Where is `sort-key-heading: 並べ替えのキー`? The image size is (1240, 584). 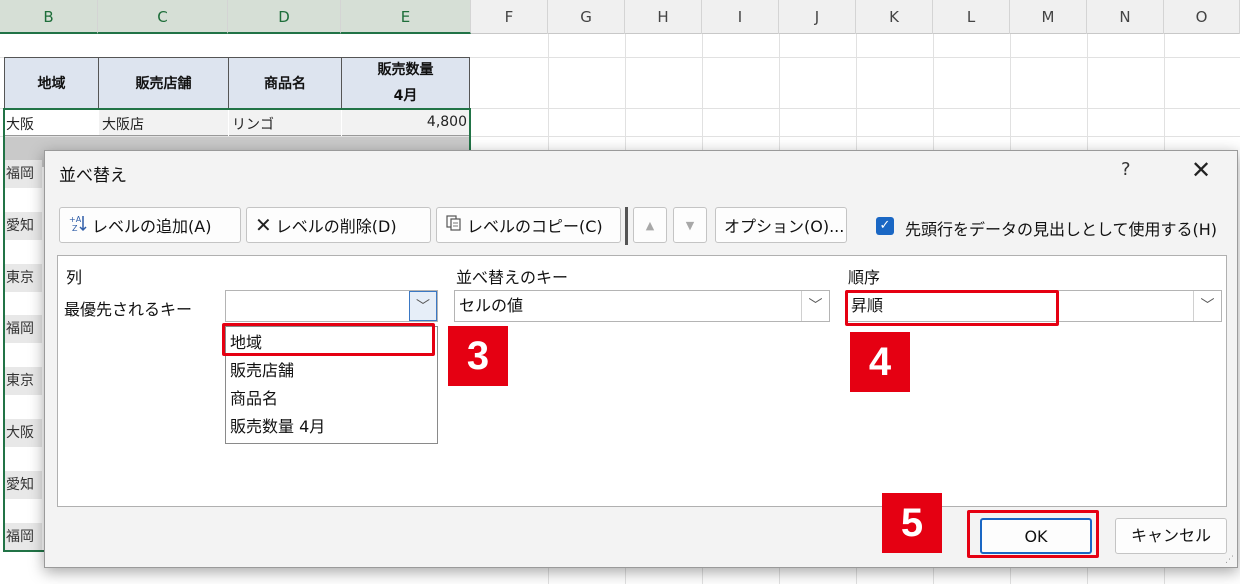
sort-key-heading: 並べ替えのキー is located at coordinates (512, 277).